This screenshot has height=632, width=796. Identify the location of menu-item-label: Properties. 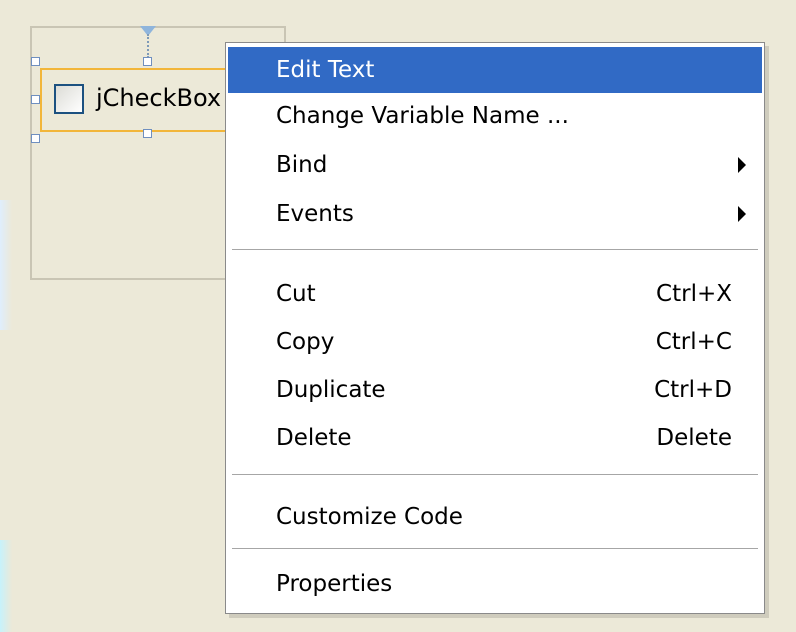
(334, 584).